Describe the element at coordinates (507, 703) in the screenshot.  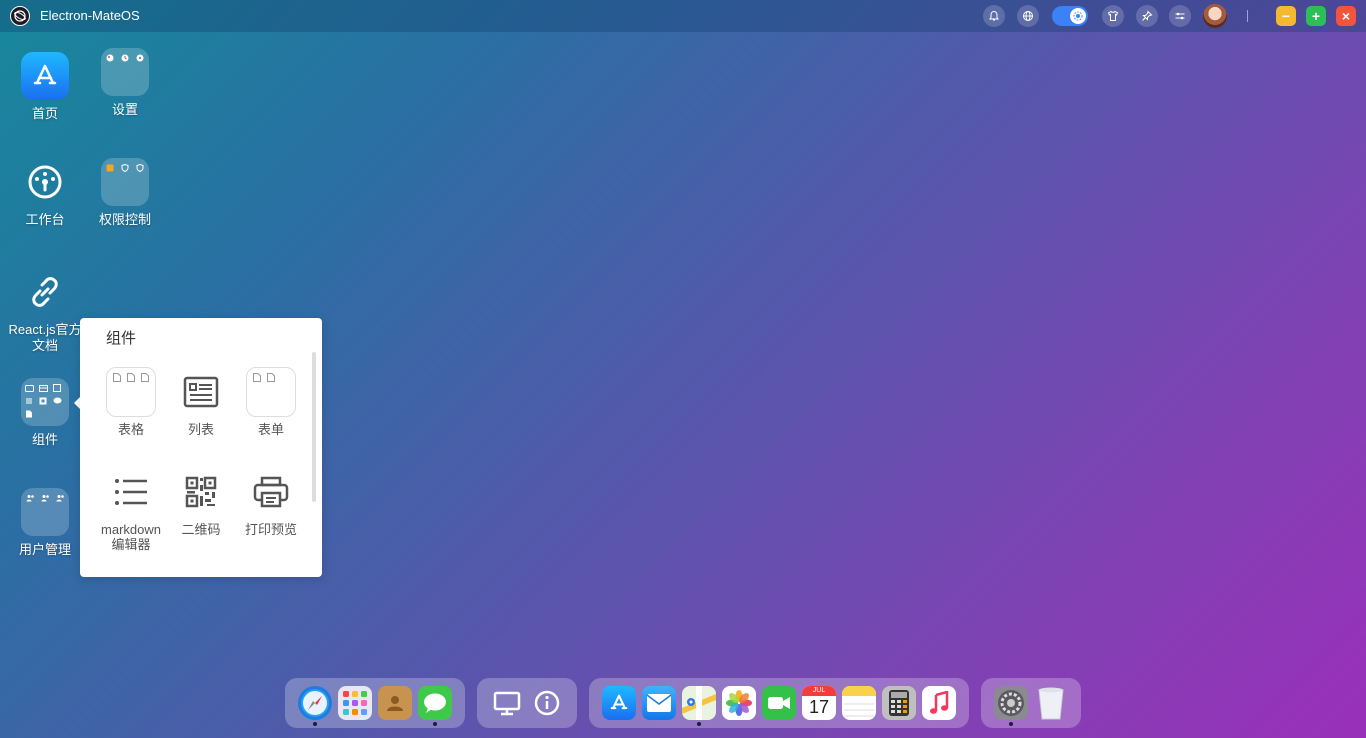
I see `monitor-icon` at that location.